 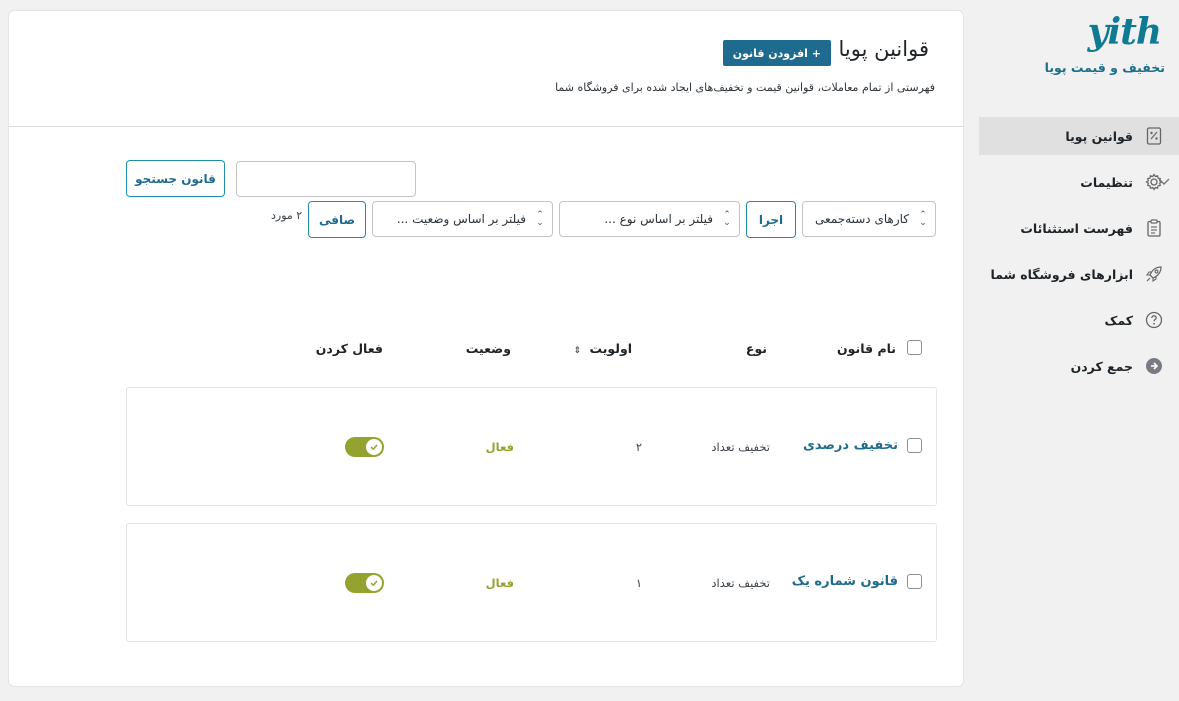 I want to click on add-rule-button: + افزودن قانون, so click(x=776, y=53).